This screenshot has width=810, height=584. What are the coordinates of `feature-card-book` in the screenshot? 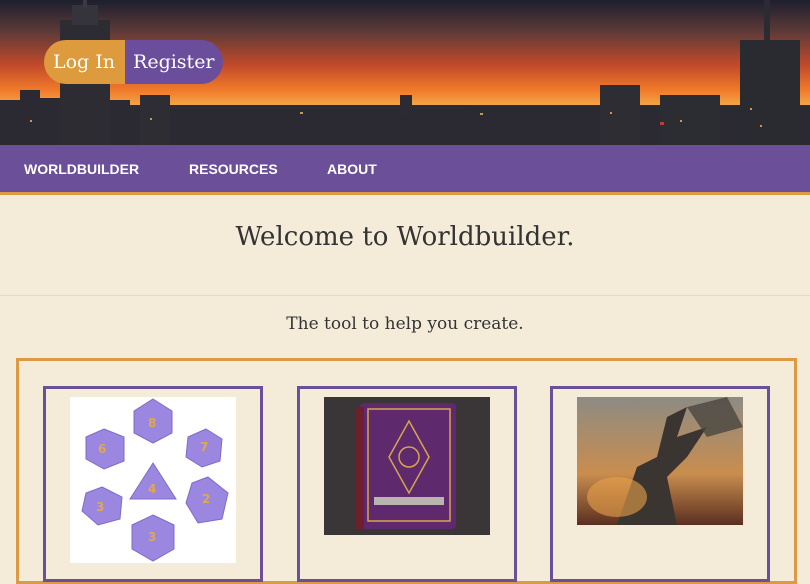 It's located at (407, 484).